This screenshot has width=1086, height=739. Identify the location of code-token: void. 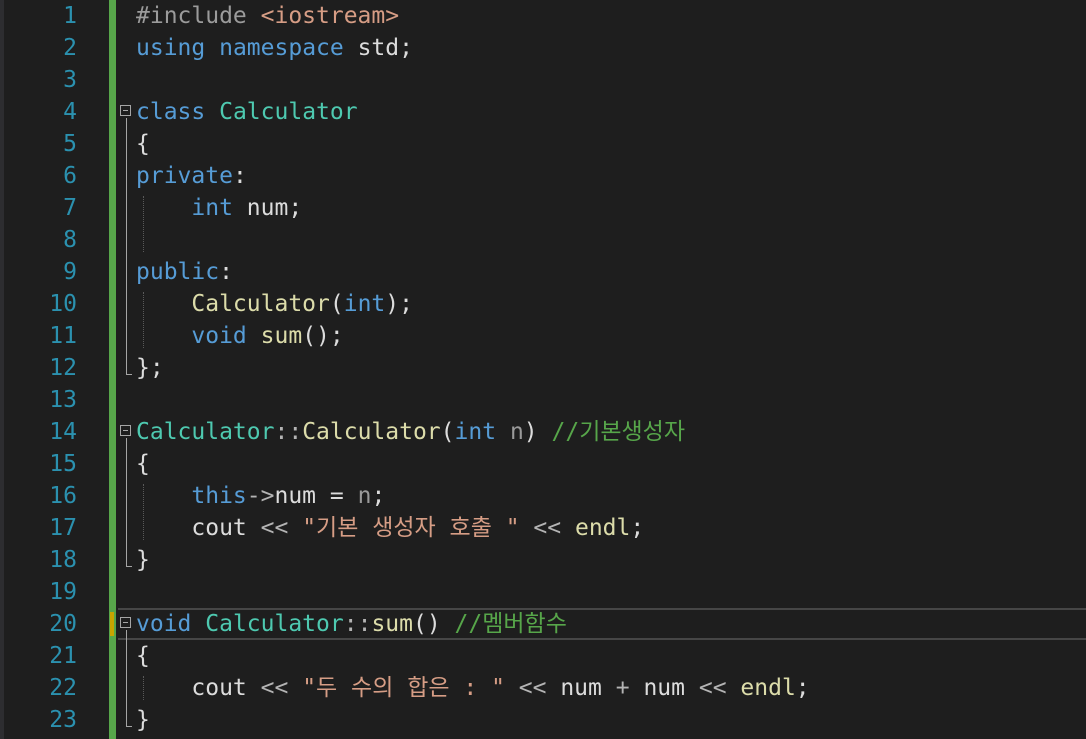
(219, 336).